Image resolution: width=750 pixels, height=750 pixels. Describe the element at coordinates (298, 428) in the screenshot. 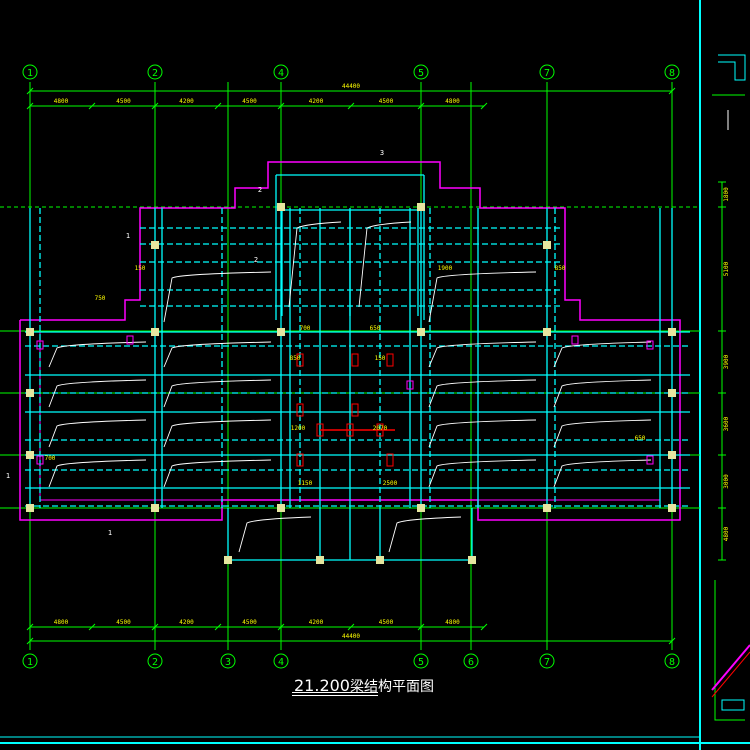

I see `beam-tag: 1200` at that location.